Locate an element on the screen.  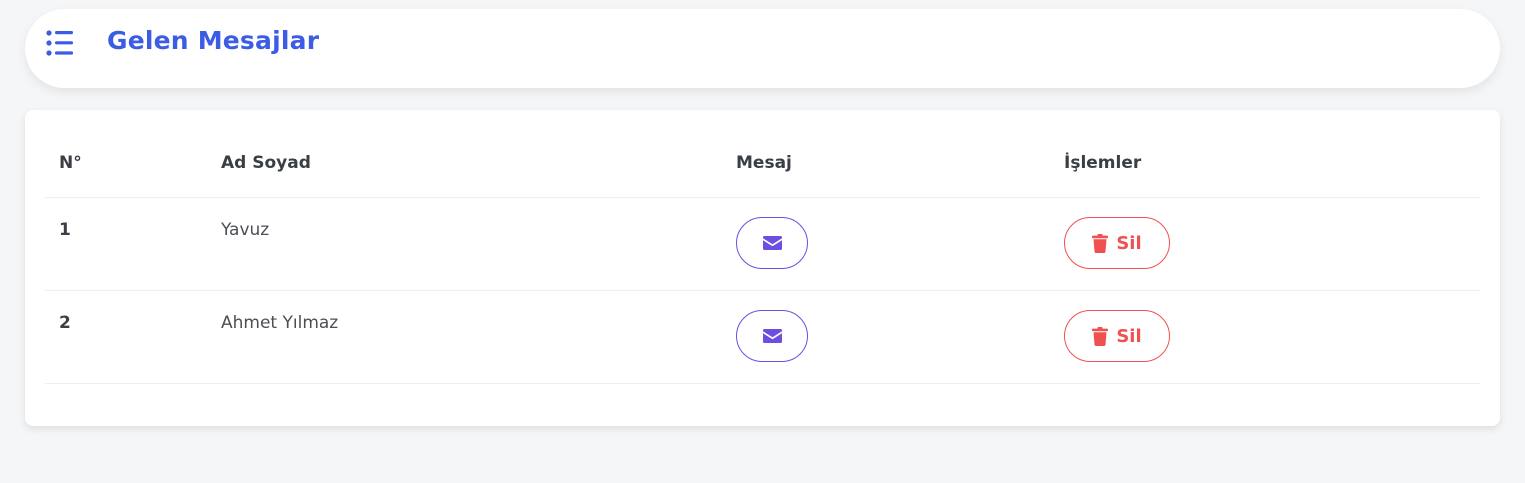
column-header-name: Ad Soyad is located at coordinates (266, 163).